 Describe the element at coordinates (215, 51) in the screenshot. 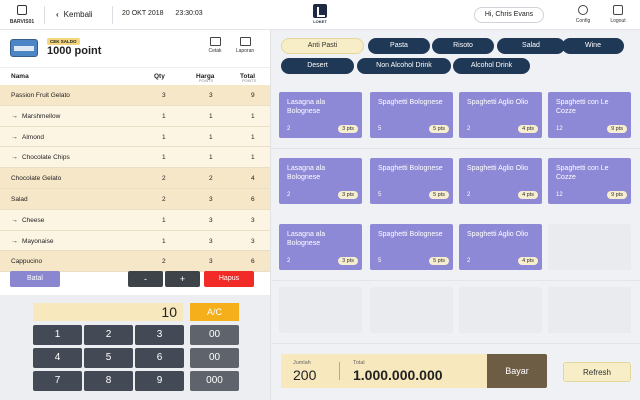

I see `print-label: Cetak` at that location.